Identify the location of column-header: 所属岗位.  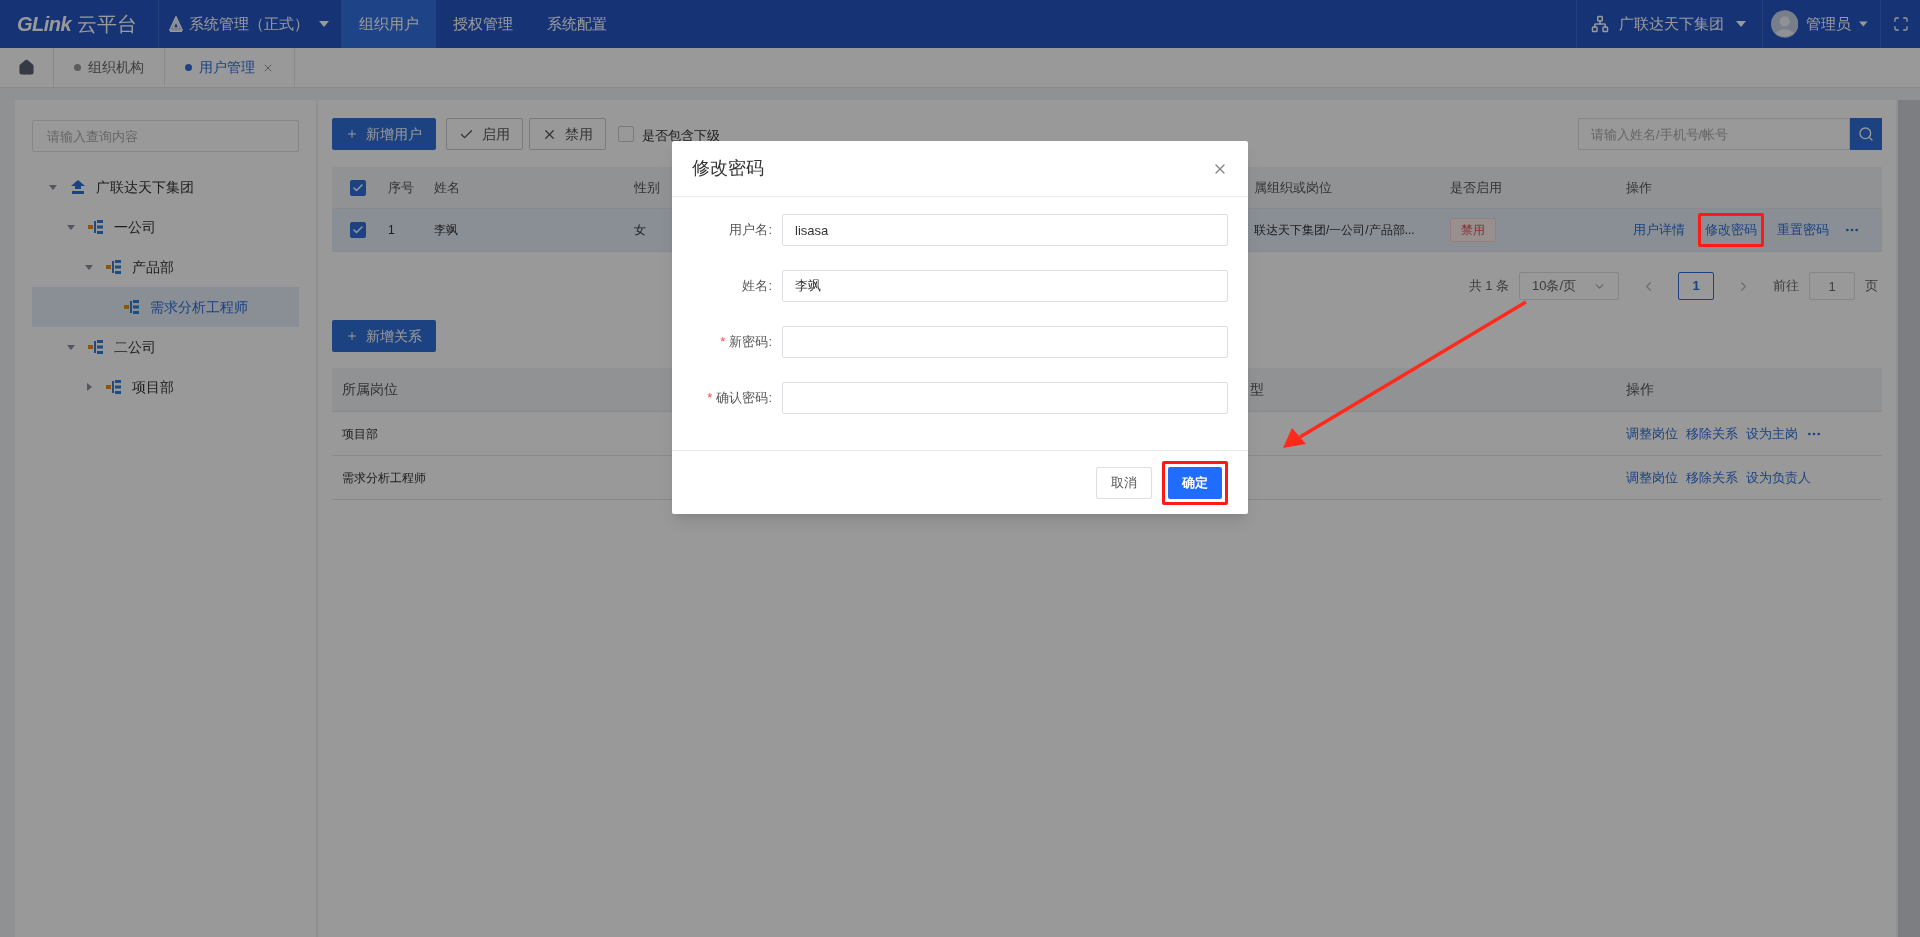
(370, 389).